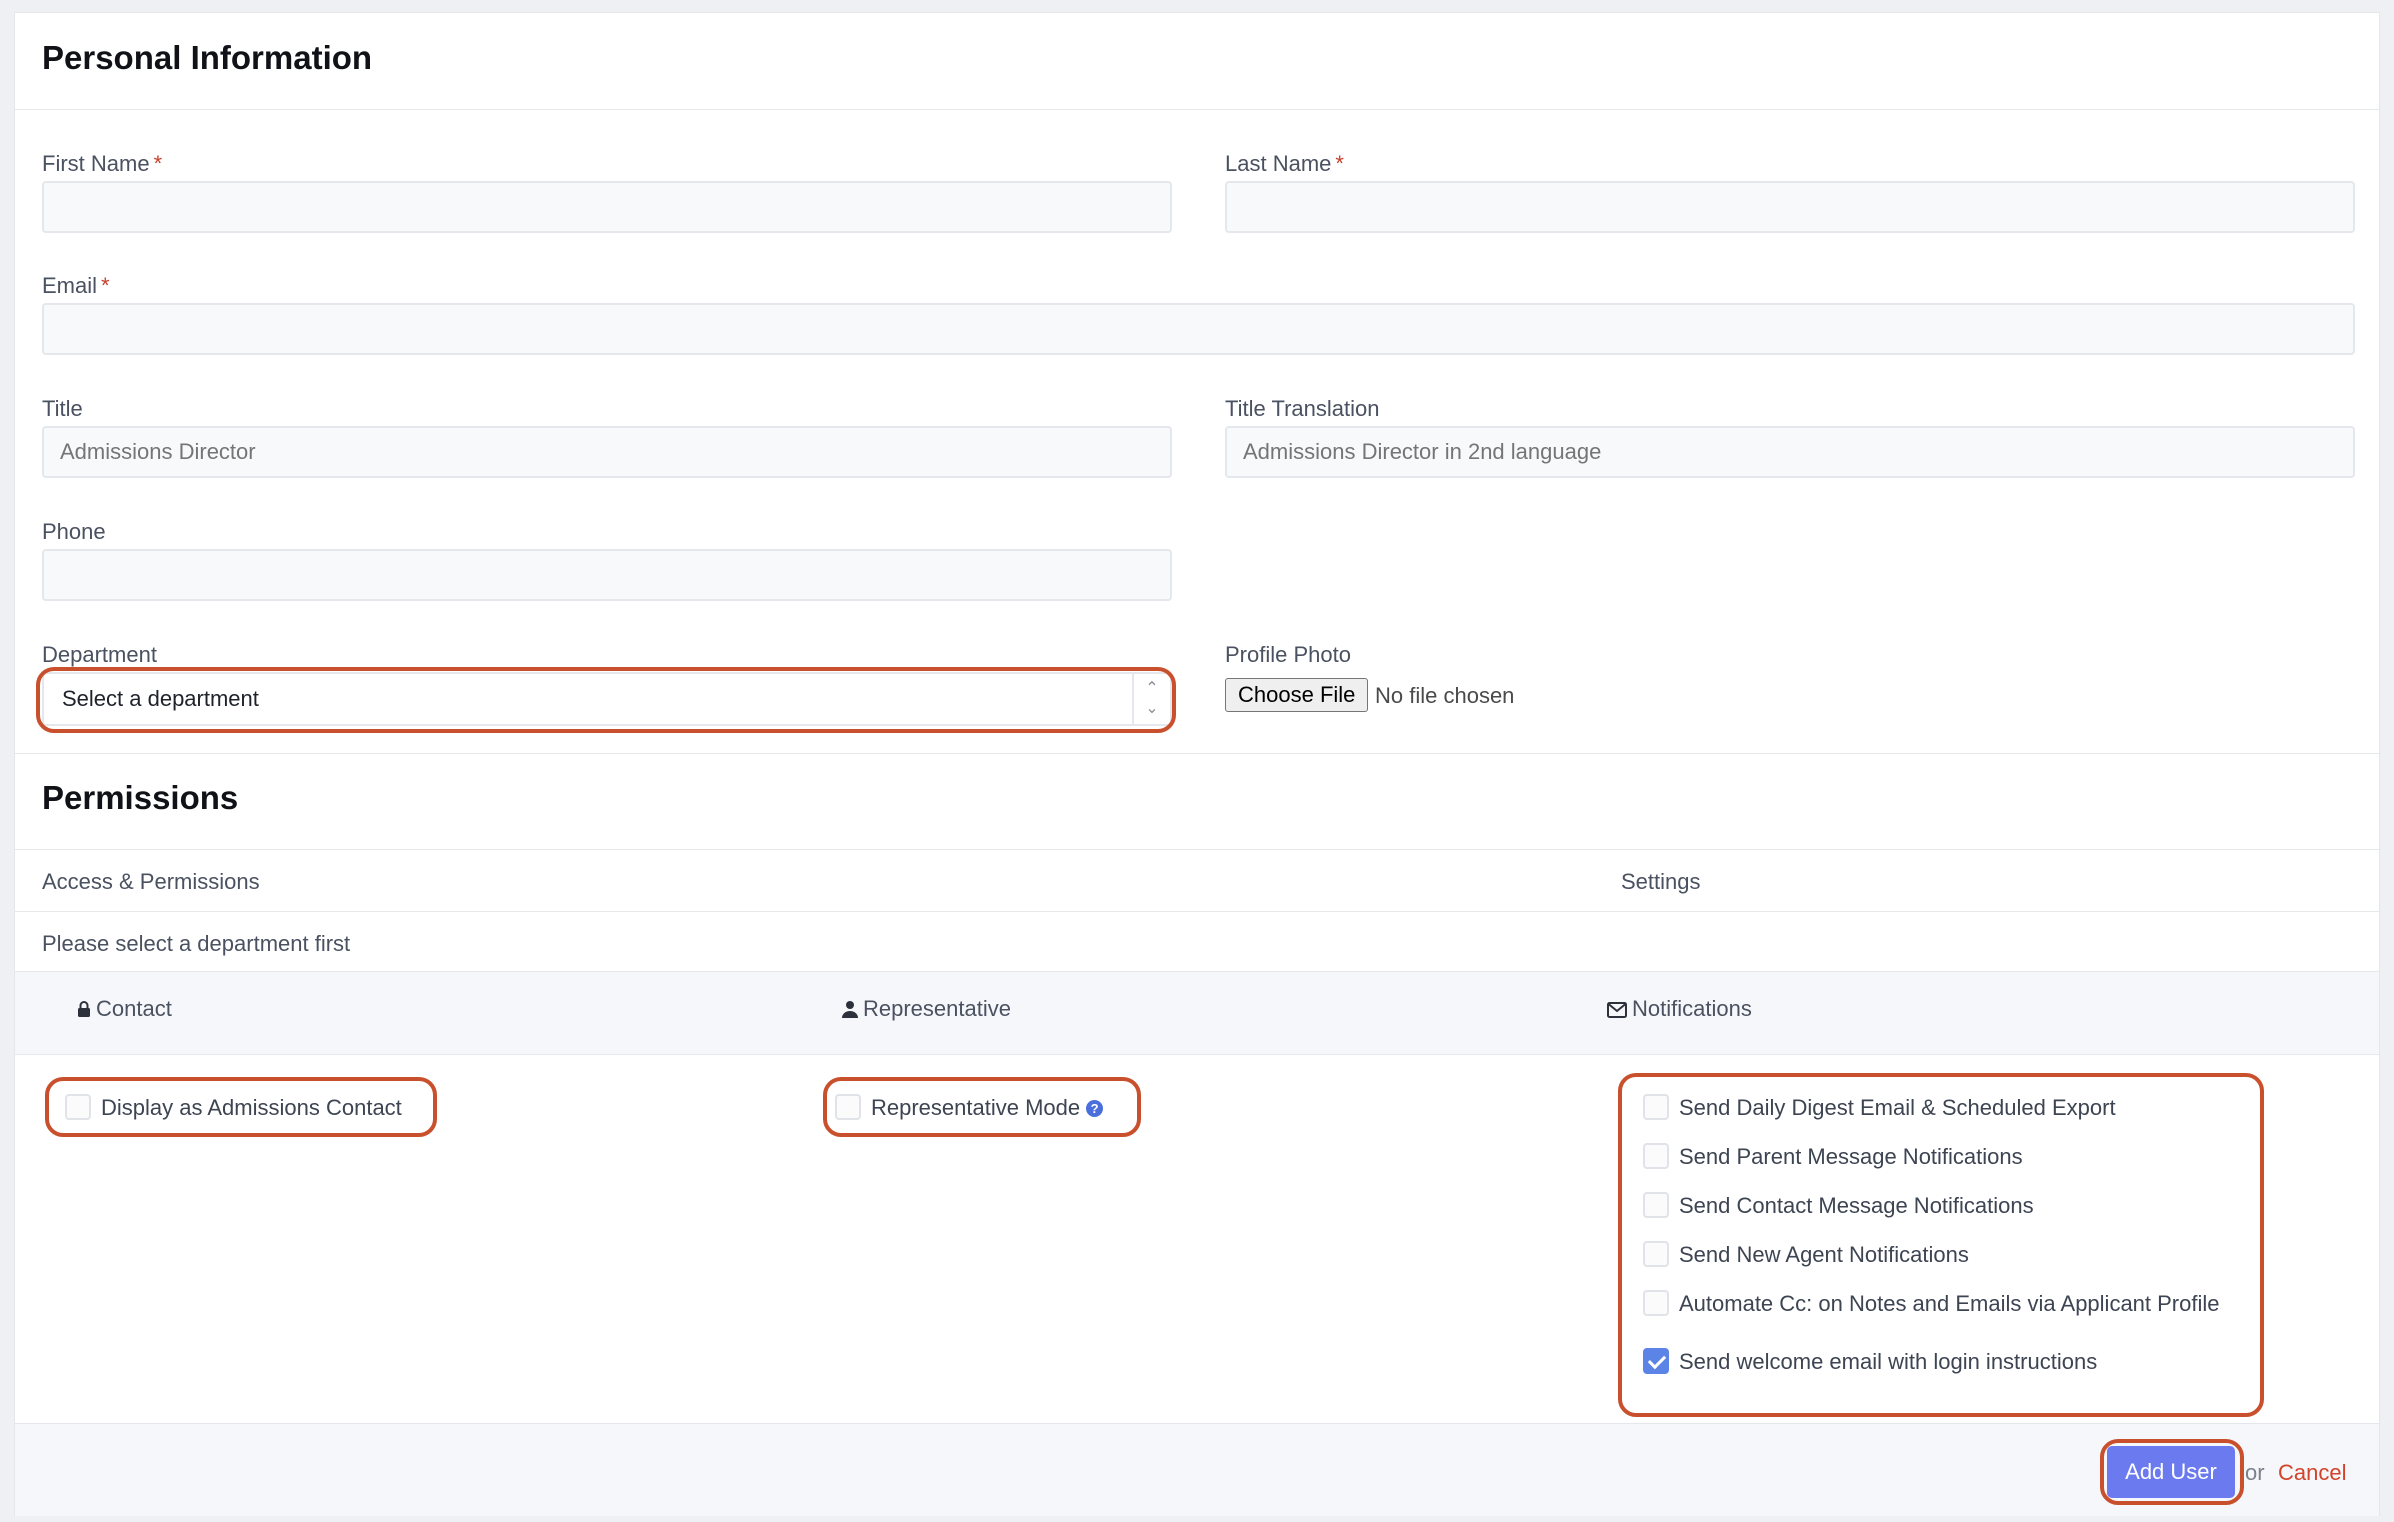 This screenshot has width=2394, height=1522. I want to click on column-access-permissions: Access & Permissions, so click(151, 881).